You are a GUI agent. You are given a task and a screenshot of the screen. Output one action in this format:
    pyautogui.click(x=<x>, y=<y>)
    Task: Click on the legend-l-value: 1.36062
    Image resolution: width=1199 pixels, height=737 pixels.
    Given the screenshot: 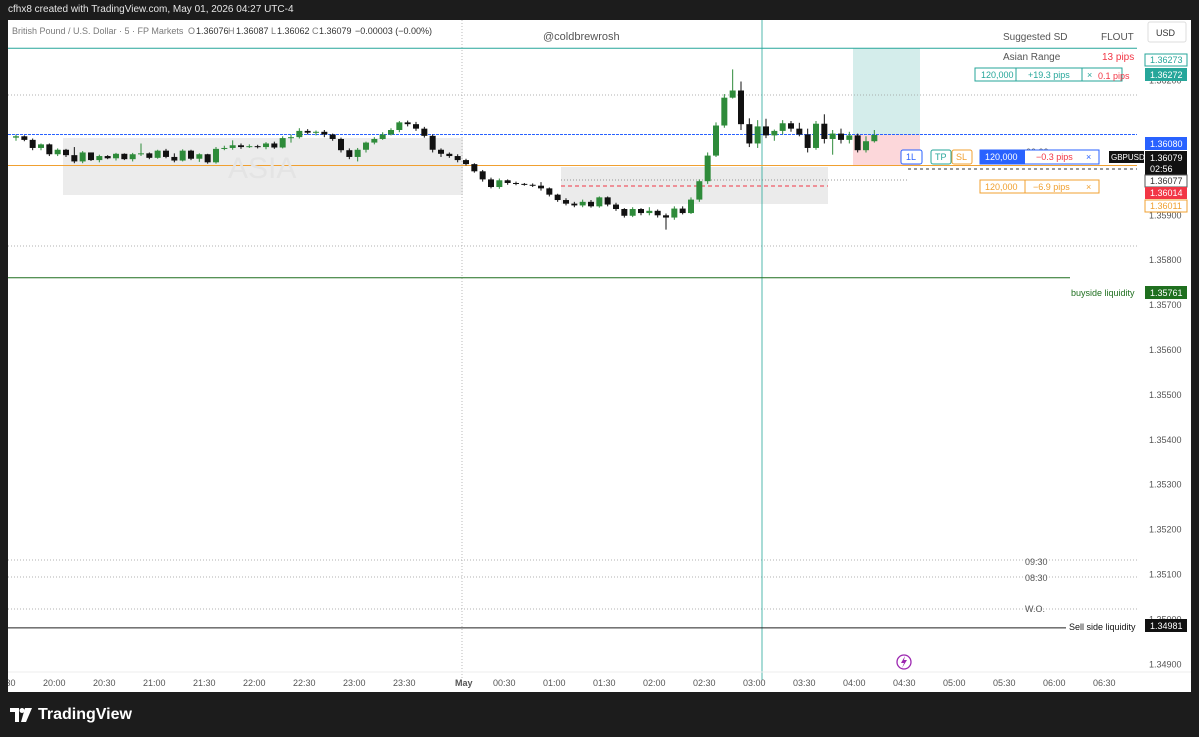 What is the action you would take?
    pyautogui.click(x=293, y=31)
    